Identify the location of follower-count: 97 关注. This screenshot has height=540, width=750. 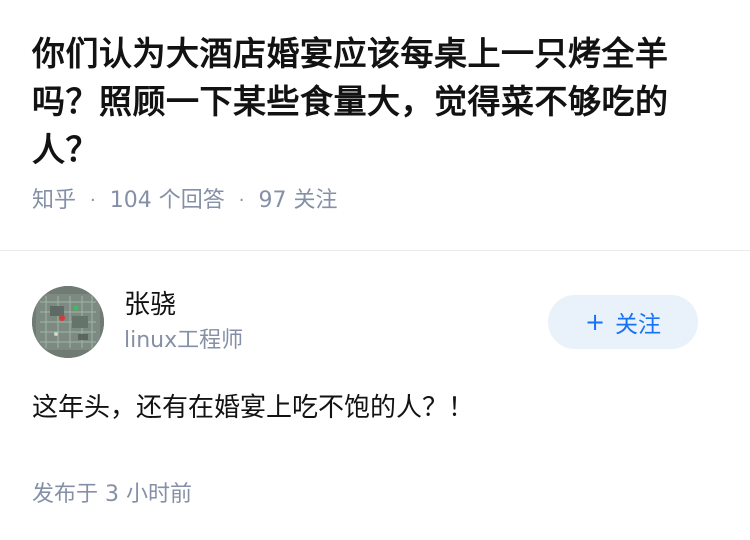
(297, 201).